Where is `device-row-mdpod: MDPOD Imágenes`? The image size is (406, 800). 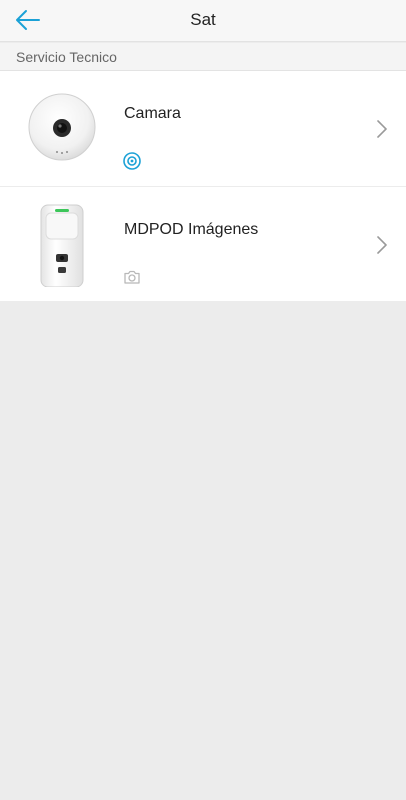
device-row-mdpod: MDPOD Imágenes is located at coordinates (203, 243).